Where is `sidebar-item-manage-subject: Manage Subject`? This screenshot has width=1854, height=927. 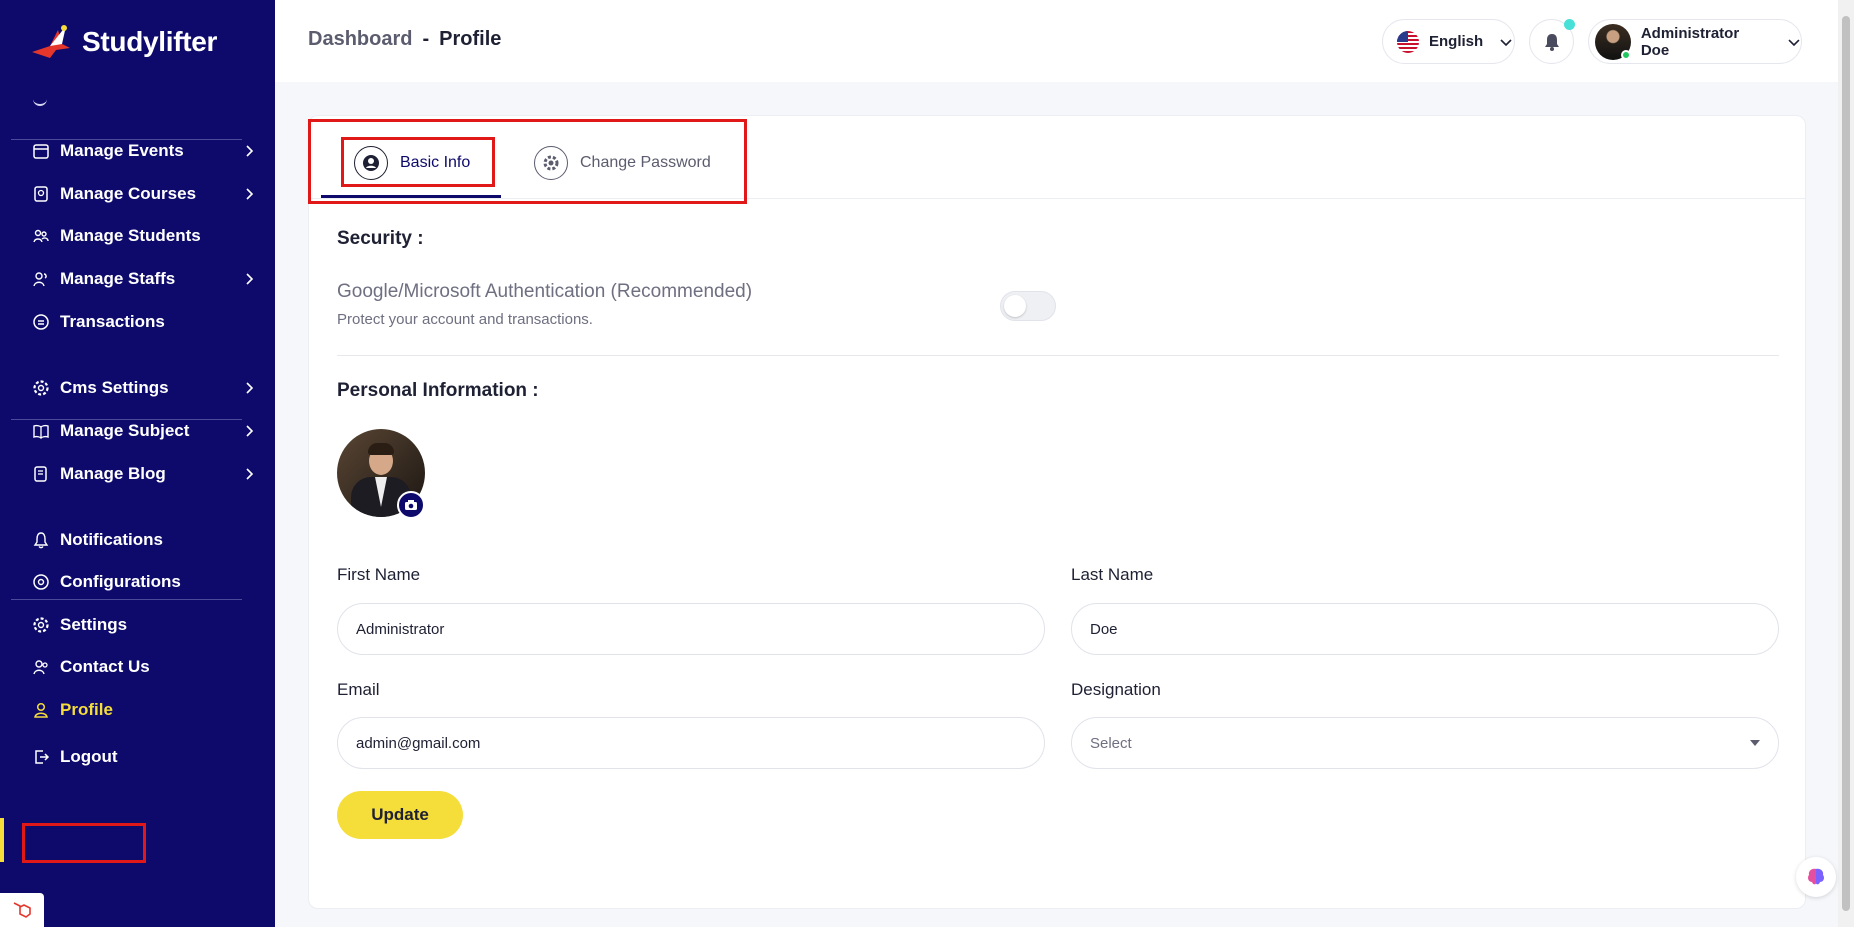
sidebar-item-manage-subject: Manage Subject is located at coordinates (137, 431).